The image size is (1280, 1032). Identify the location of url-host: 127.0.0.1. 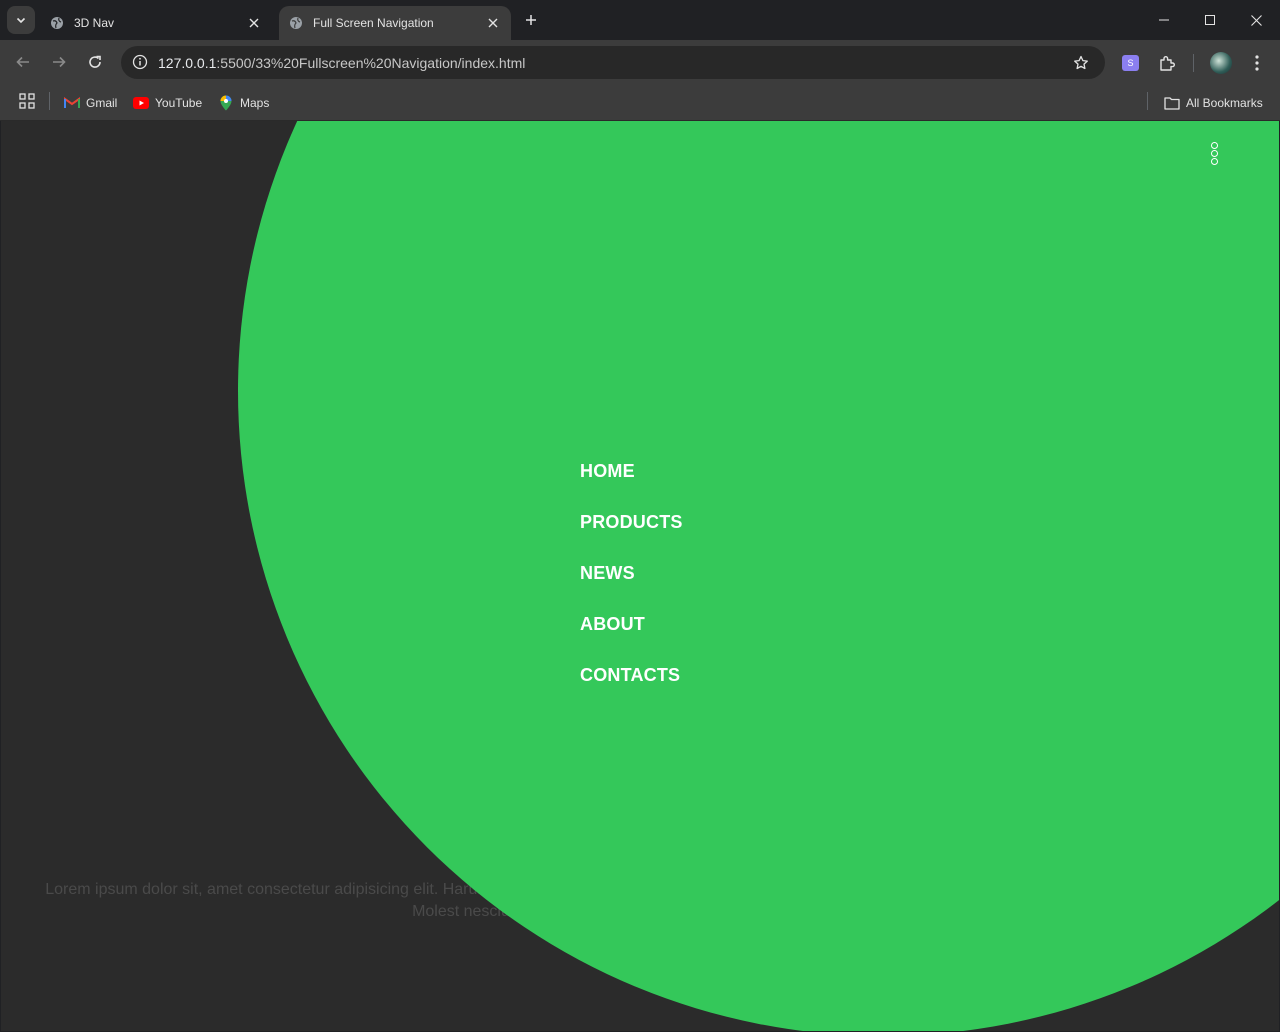
(187, 63).